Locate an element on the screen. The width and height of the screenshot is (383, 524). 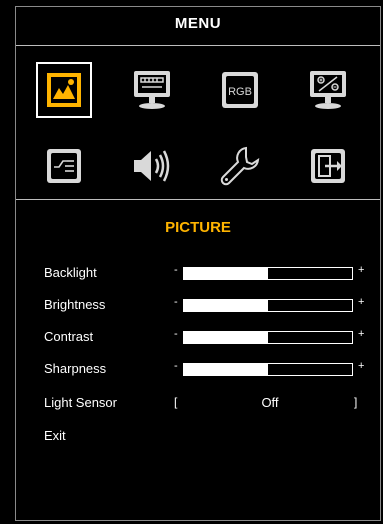
contrast-row: Contrast - + is located at coordinates (212, 338).